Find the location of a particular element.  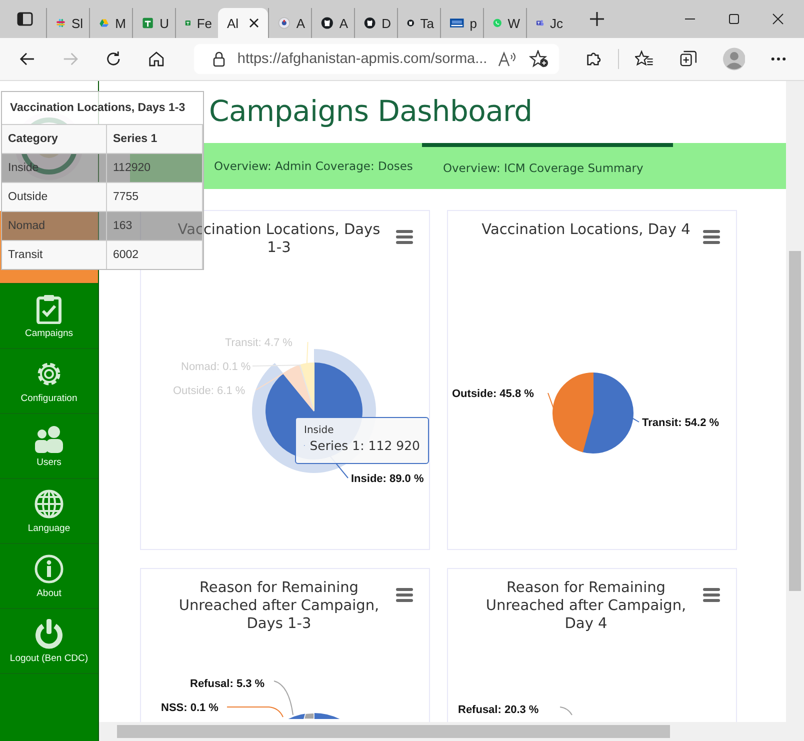

table-cell: Transit is located at coordinates (54, 255).